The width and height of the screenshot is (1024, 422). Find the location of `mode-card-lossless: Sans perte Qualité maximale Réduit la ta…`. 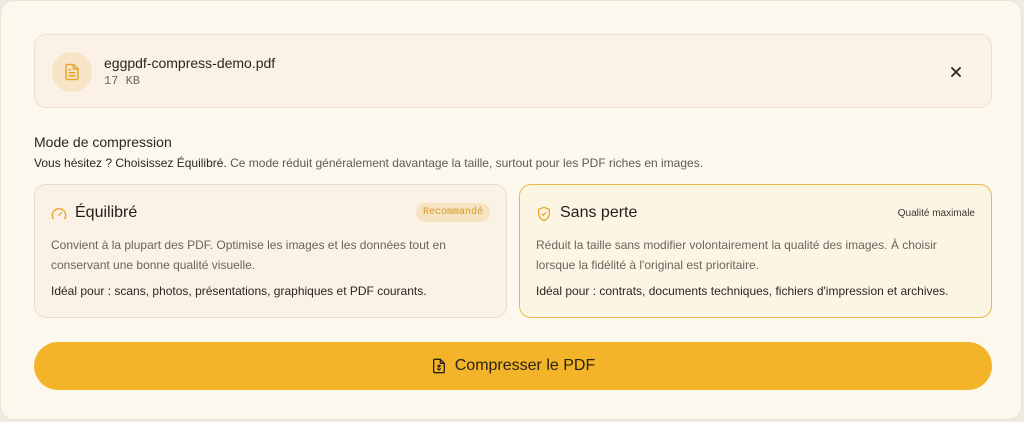

mode-card-lossless: Sans perte Qualité maximale Réduit la ta… is located at coordinates (755, 251).